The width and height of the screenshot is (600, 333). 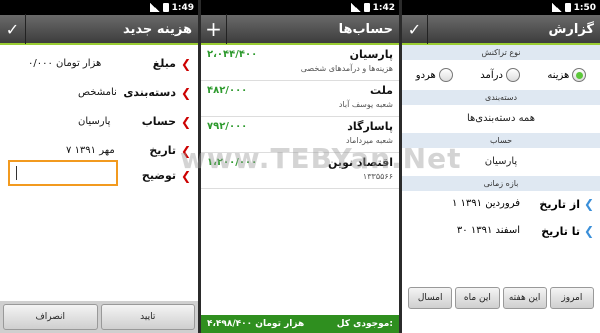 I want to click on page-title: گزارش, so click(x=571, y=29).